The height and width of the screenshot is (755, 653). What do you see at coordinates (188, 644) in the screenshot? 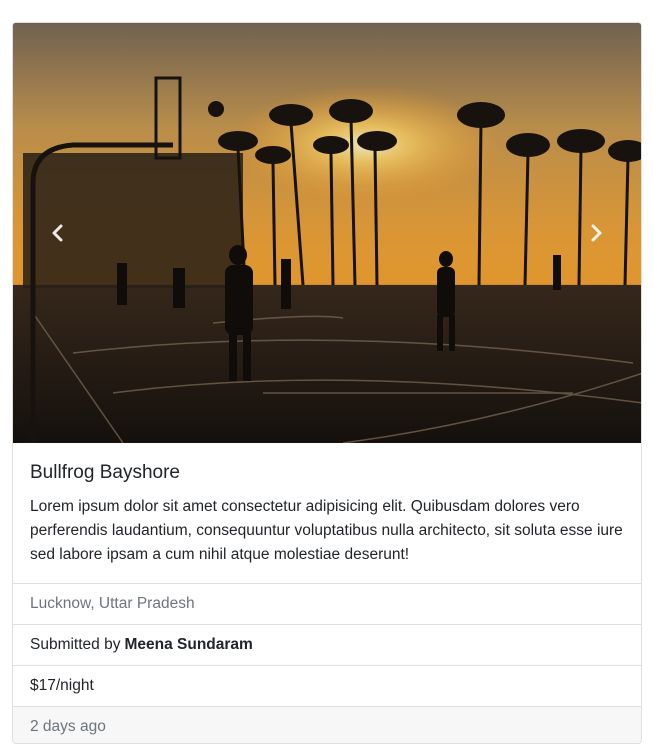
I see `author-name: Meena Sundaram` at bounding box center [188, 644].